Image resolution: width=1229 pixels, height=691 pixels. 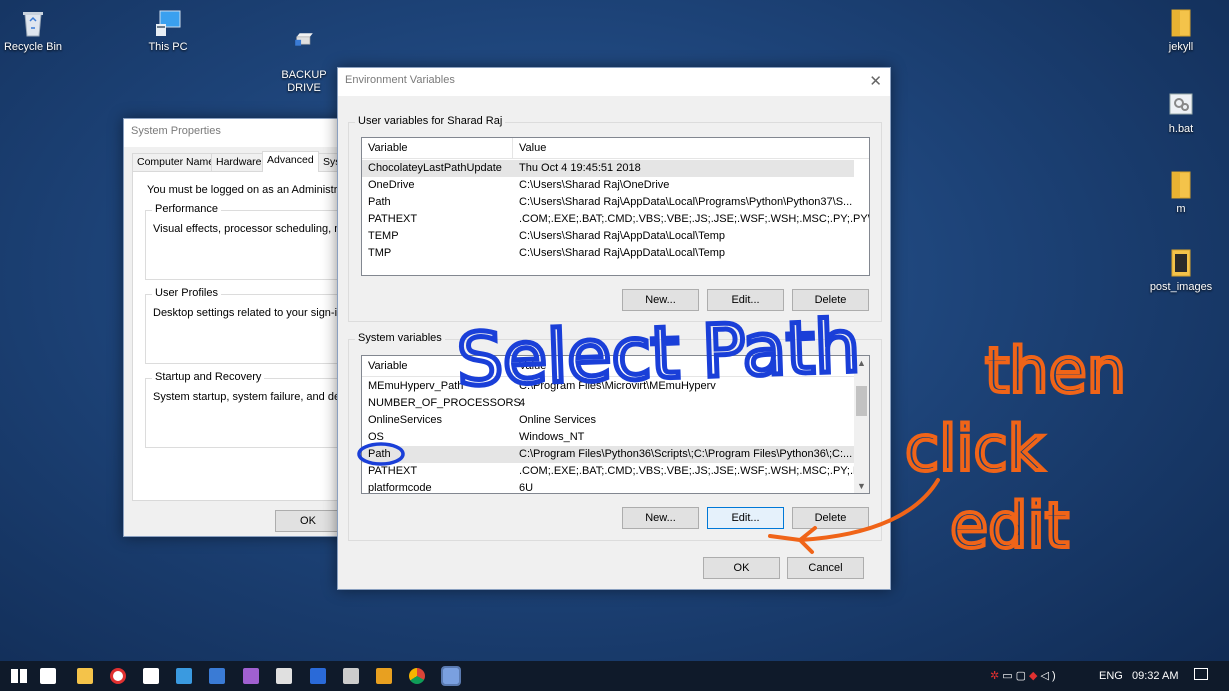 What do you see at coordinates (1181, 47) in the screenshot?
I see `desktop-icon-label: jekyll` at bounding box center [1181, 47].